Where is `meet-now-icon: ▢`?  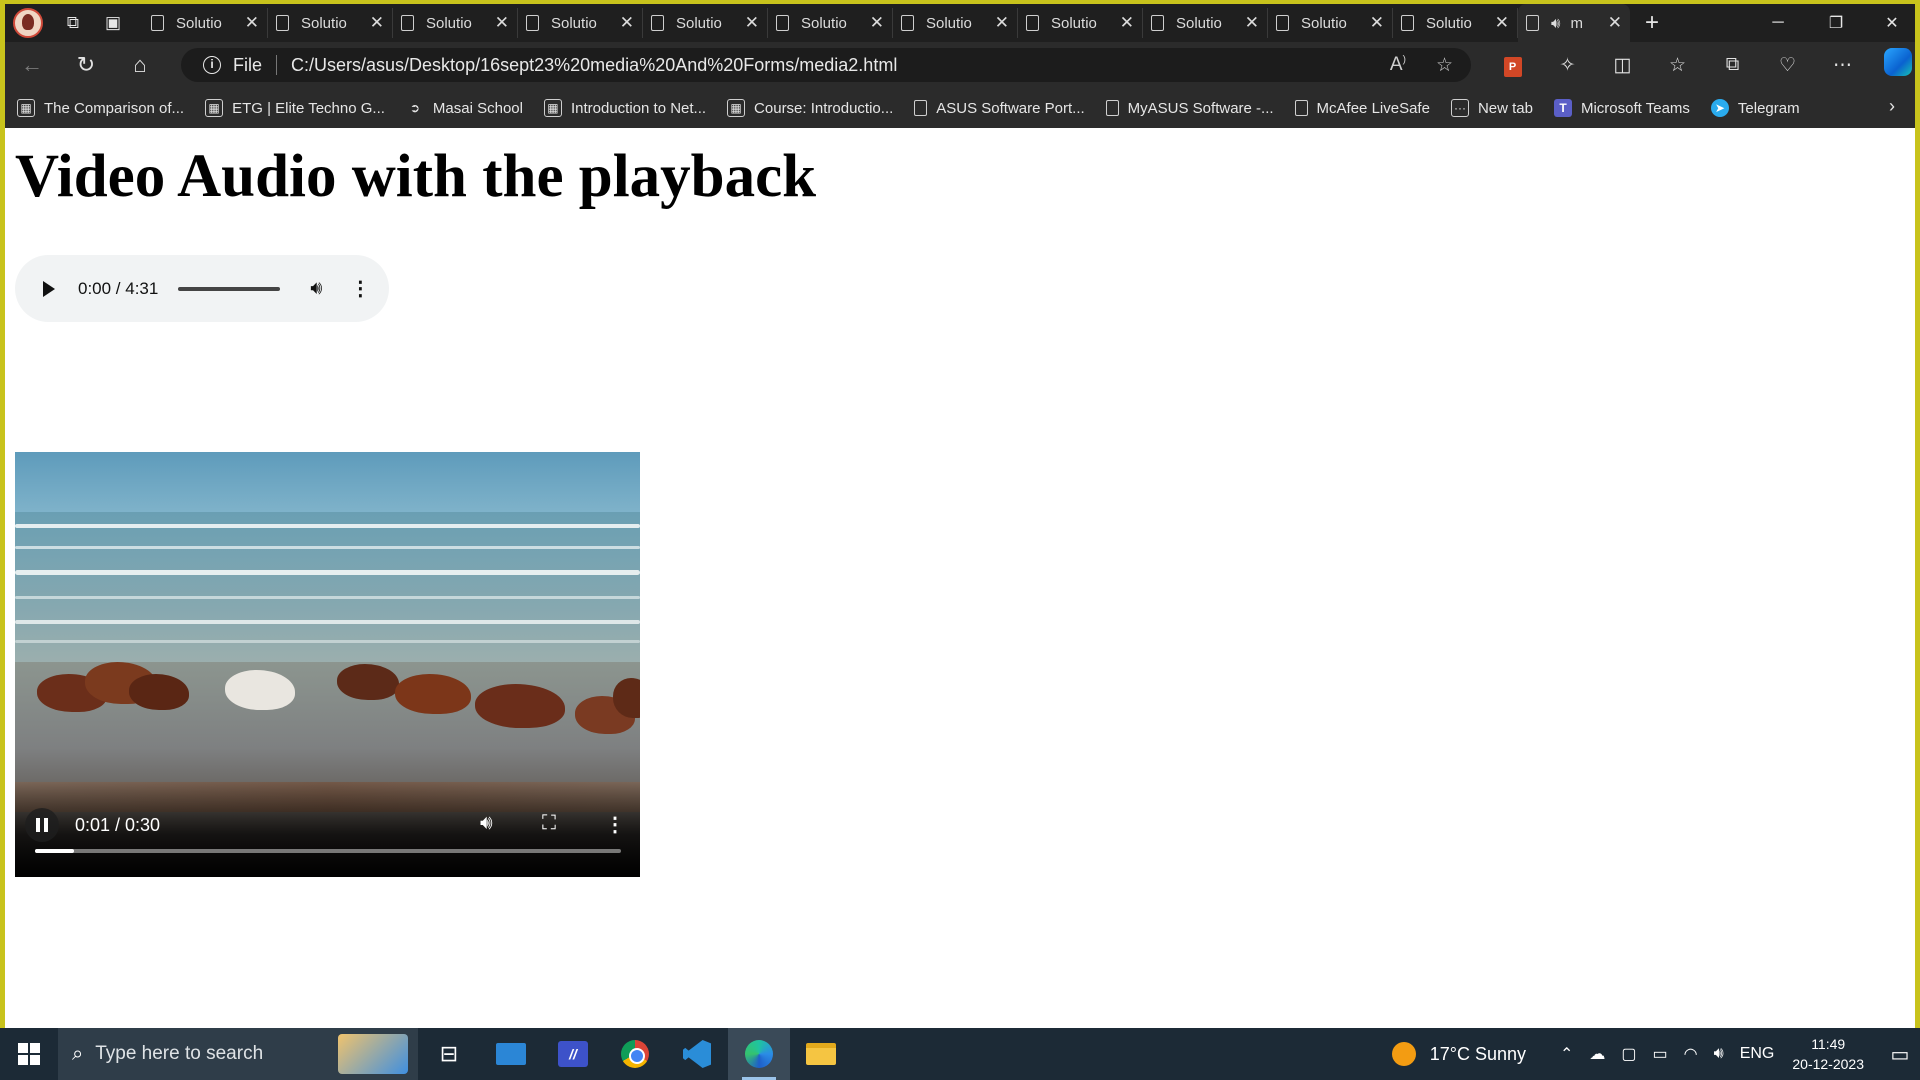
meet-now-icon: ▢ is located at coordinates (1628, 1054).